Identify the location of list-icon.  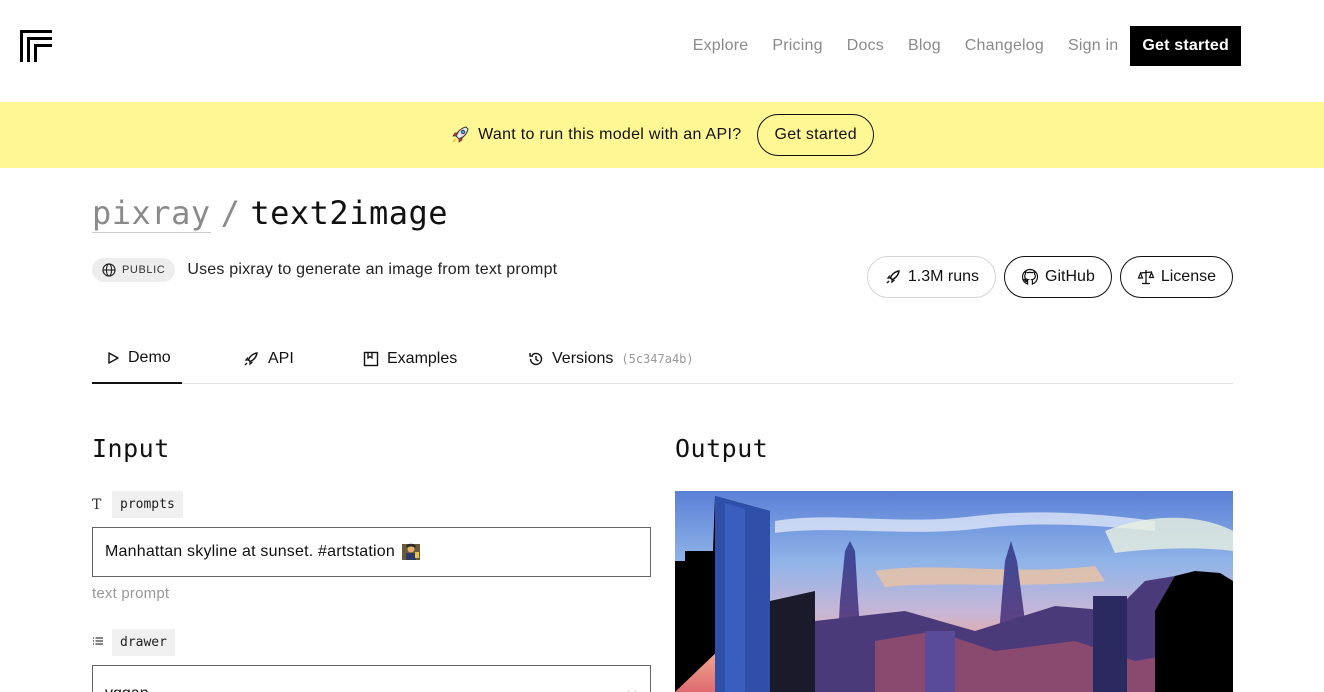
(100, 643).